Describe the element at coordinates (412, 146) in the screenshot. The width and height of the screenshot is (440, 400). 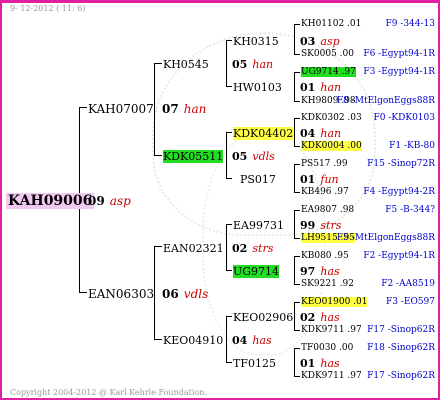
I see `queen-gen5-breeder: F1 -KB-80` at that location.